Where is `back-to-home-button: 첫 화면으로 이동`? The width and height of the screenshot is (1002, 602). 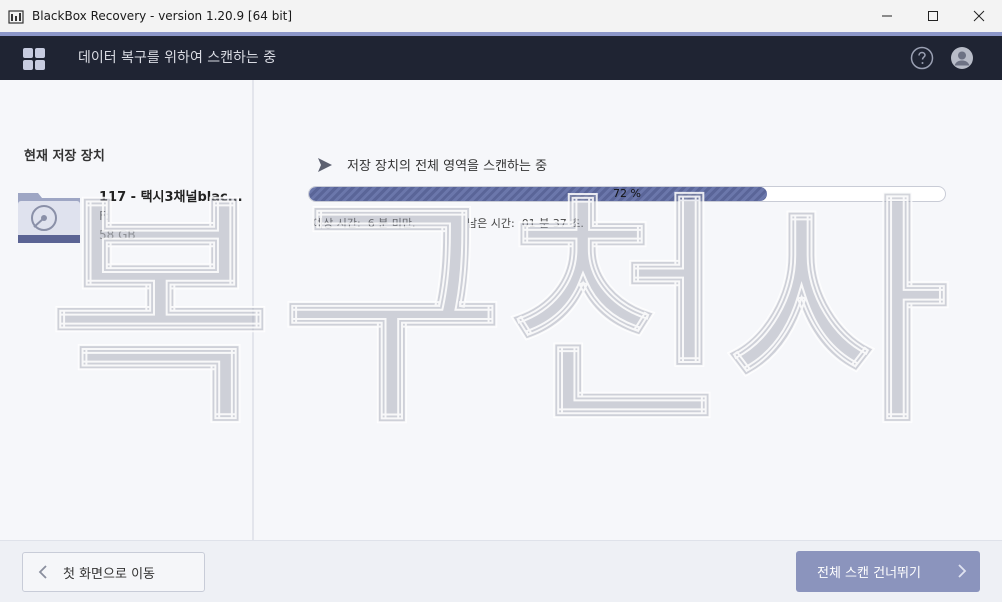
back-to-home-button: 첫 화면으로 이동 is located at coordinates (113, 572).